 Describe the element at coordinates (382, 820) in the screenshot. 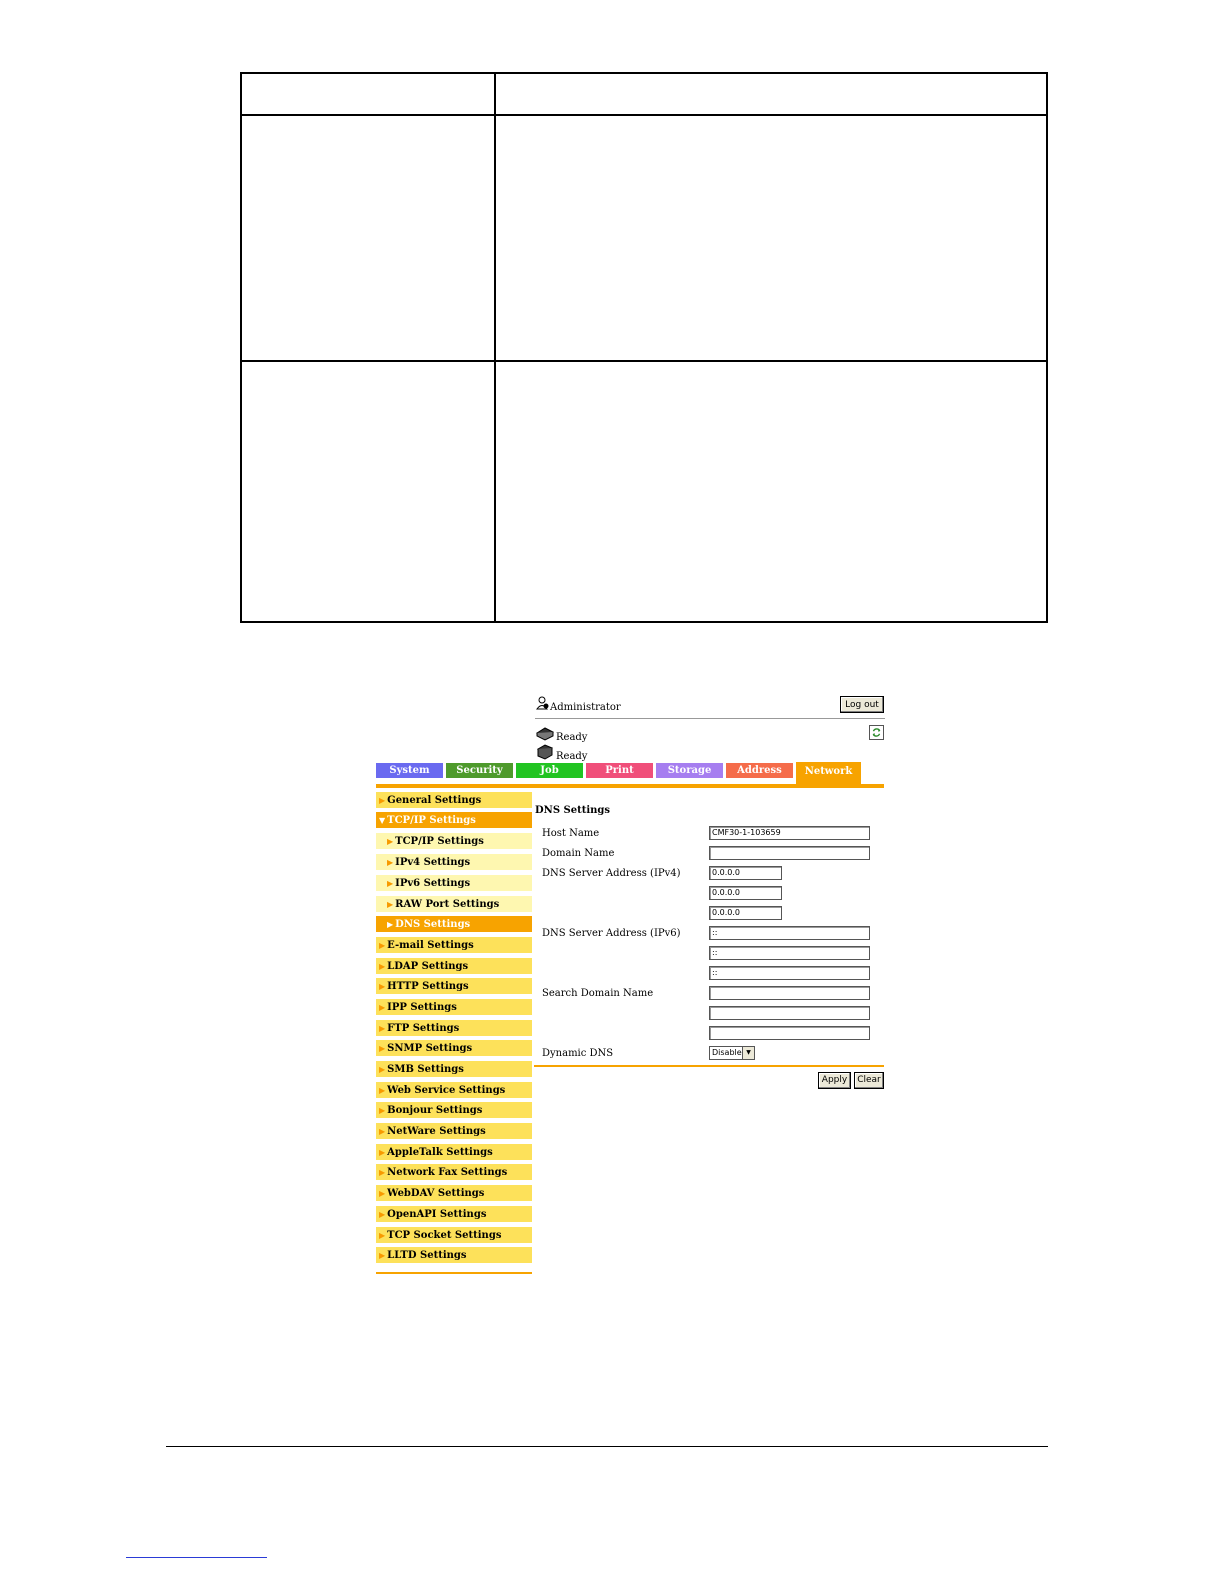

I see `arrow-down-icon: ▼` at that location.